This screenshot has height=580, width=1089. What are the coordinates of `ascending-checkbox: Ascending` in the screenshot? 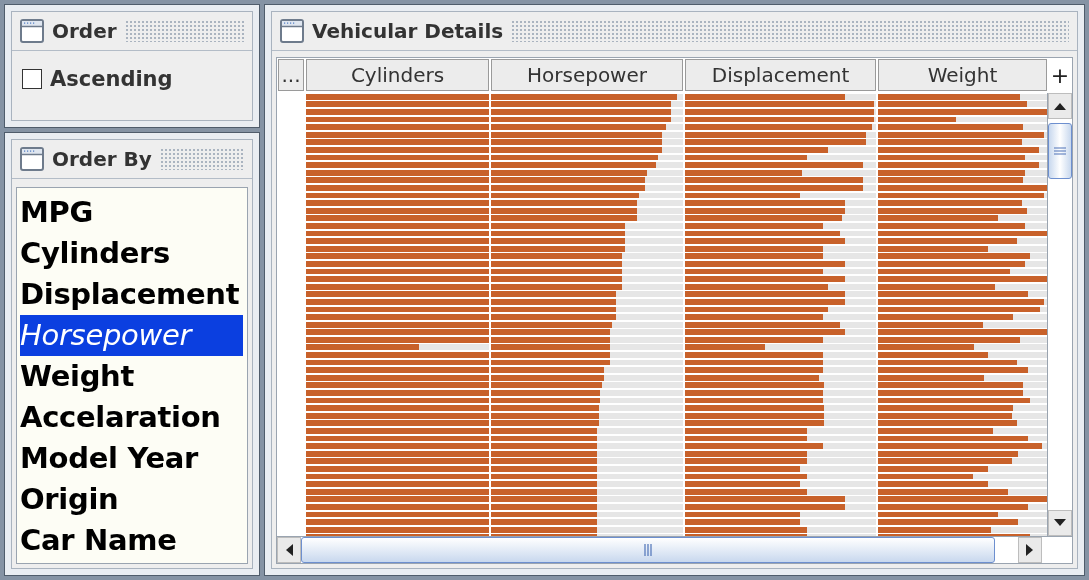 It's located at (97, 79).